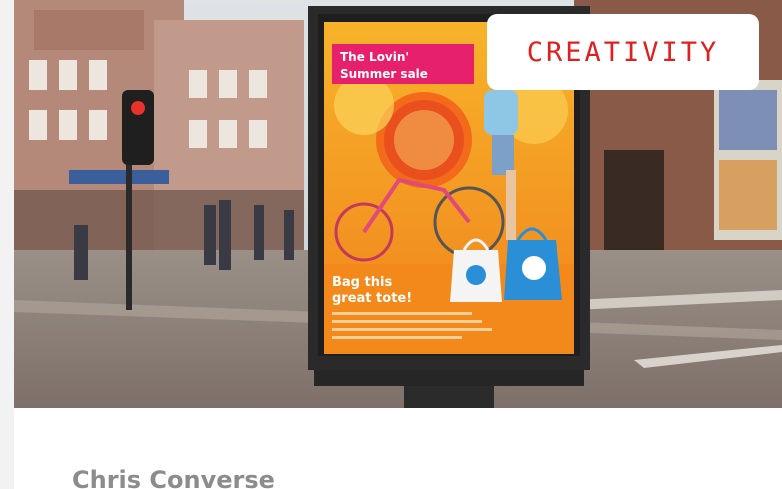  What do you see at coordinates (362, 282) in the screenshot?
I see `poster-offer-line1: Bag this` at bounding box center [362, 282].